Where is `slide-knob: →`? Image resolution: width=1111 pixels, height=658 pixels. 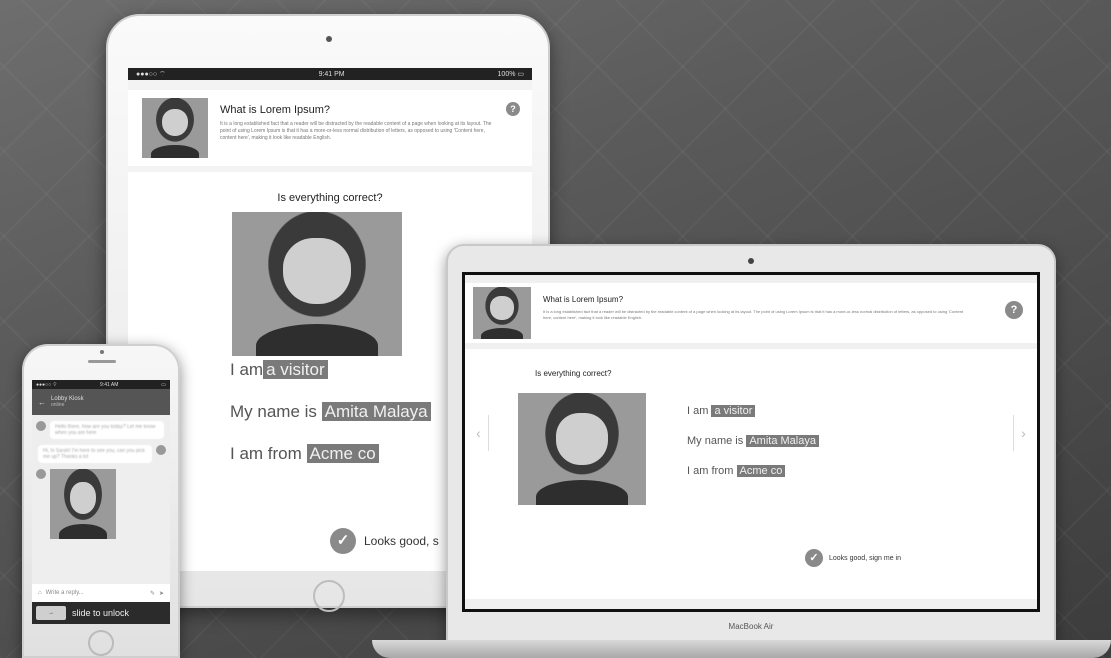 slide-knob: → is located at coordinates (51, 613).